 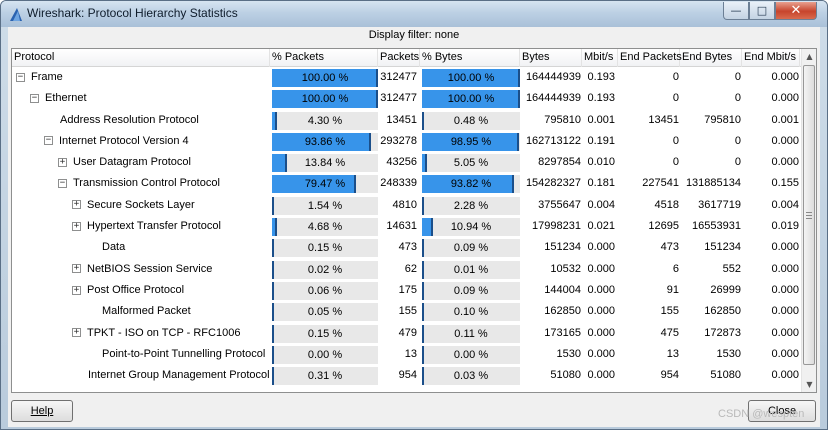 What do you see at coordinates (325, 354) in the screenshot?
I see `pct-packets-bar-text: 0.00 %` at bounding box center [325, 354].